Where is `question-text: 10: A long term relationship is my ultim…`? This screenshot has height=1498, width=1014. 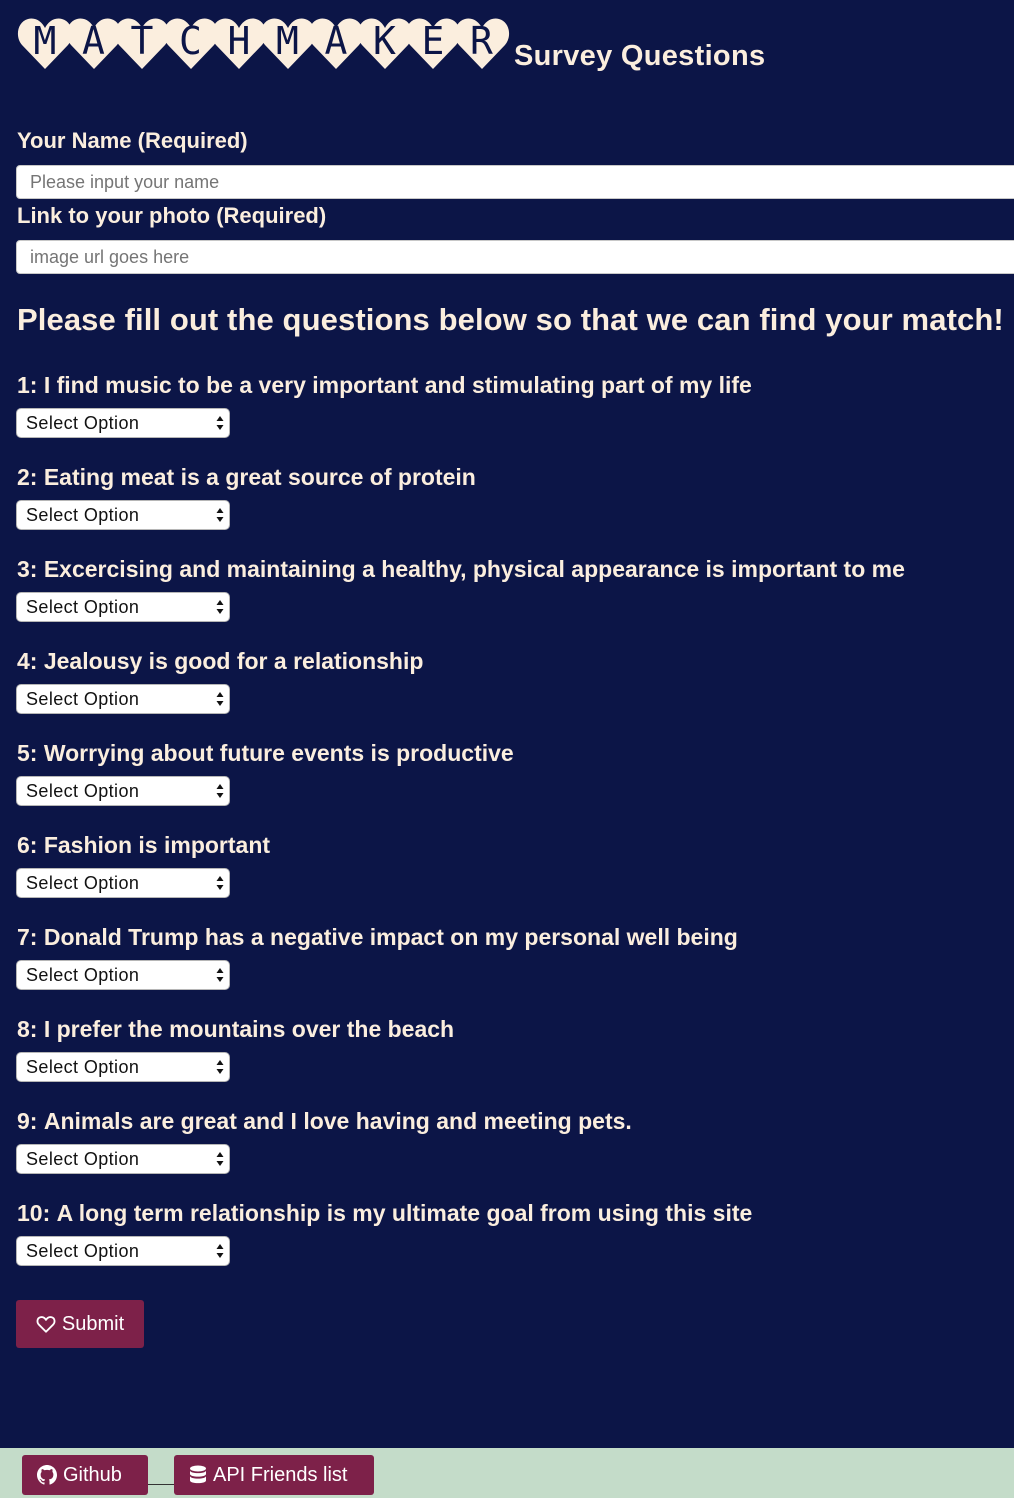
question-text: 10: A long term relationship is my ultim… is located at coordinates (384, 1213).